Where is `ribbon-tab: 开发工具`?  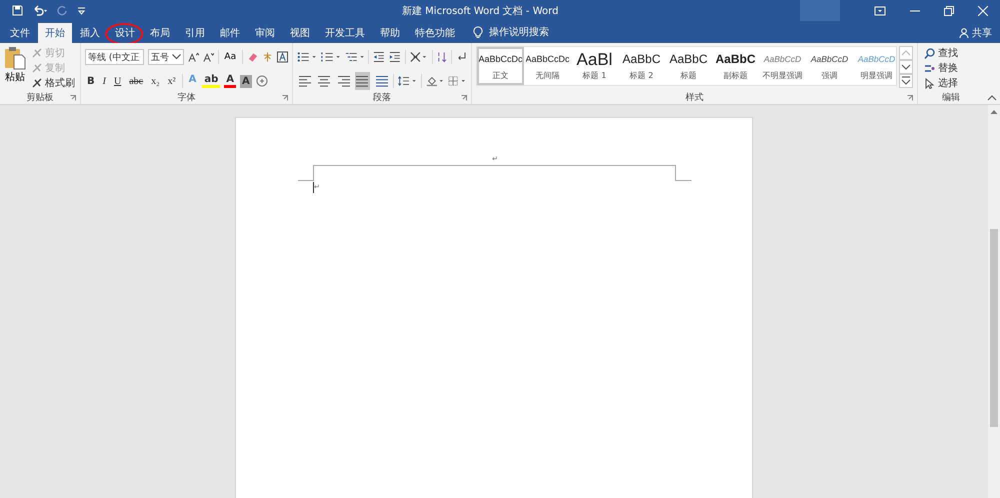 ribbon-tab: 开发工具 is located at coordinates (345, 33).